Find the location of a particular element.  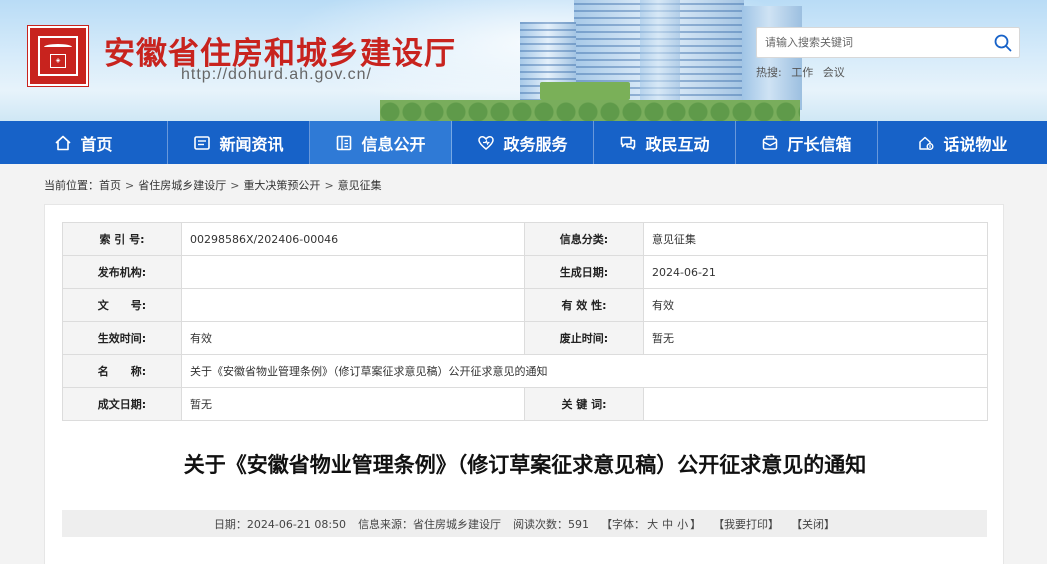

meta-value-created-date: 2024-06-21 is located at coordinates (815, 272).